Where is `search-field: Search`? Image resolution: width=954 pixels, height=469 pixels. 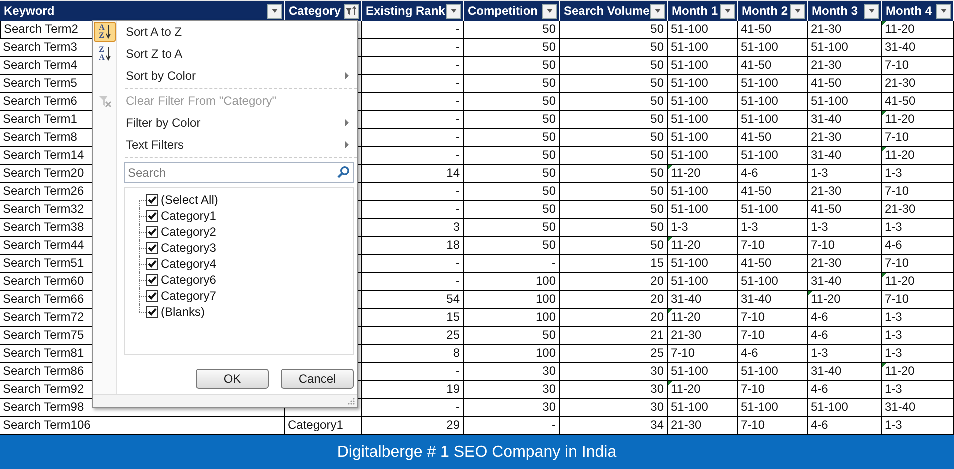
search-field: Search is located at coordinates (239, 172).